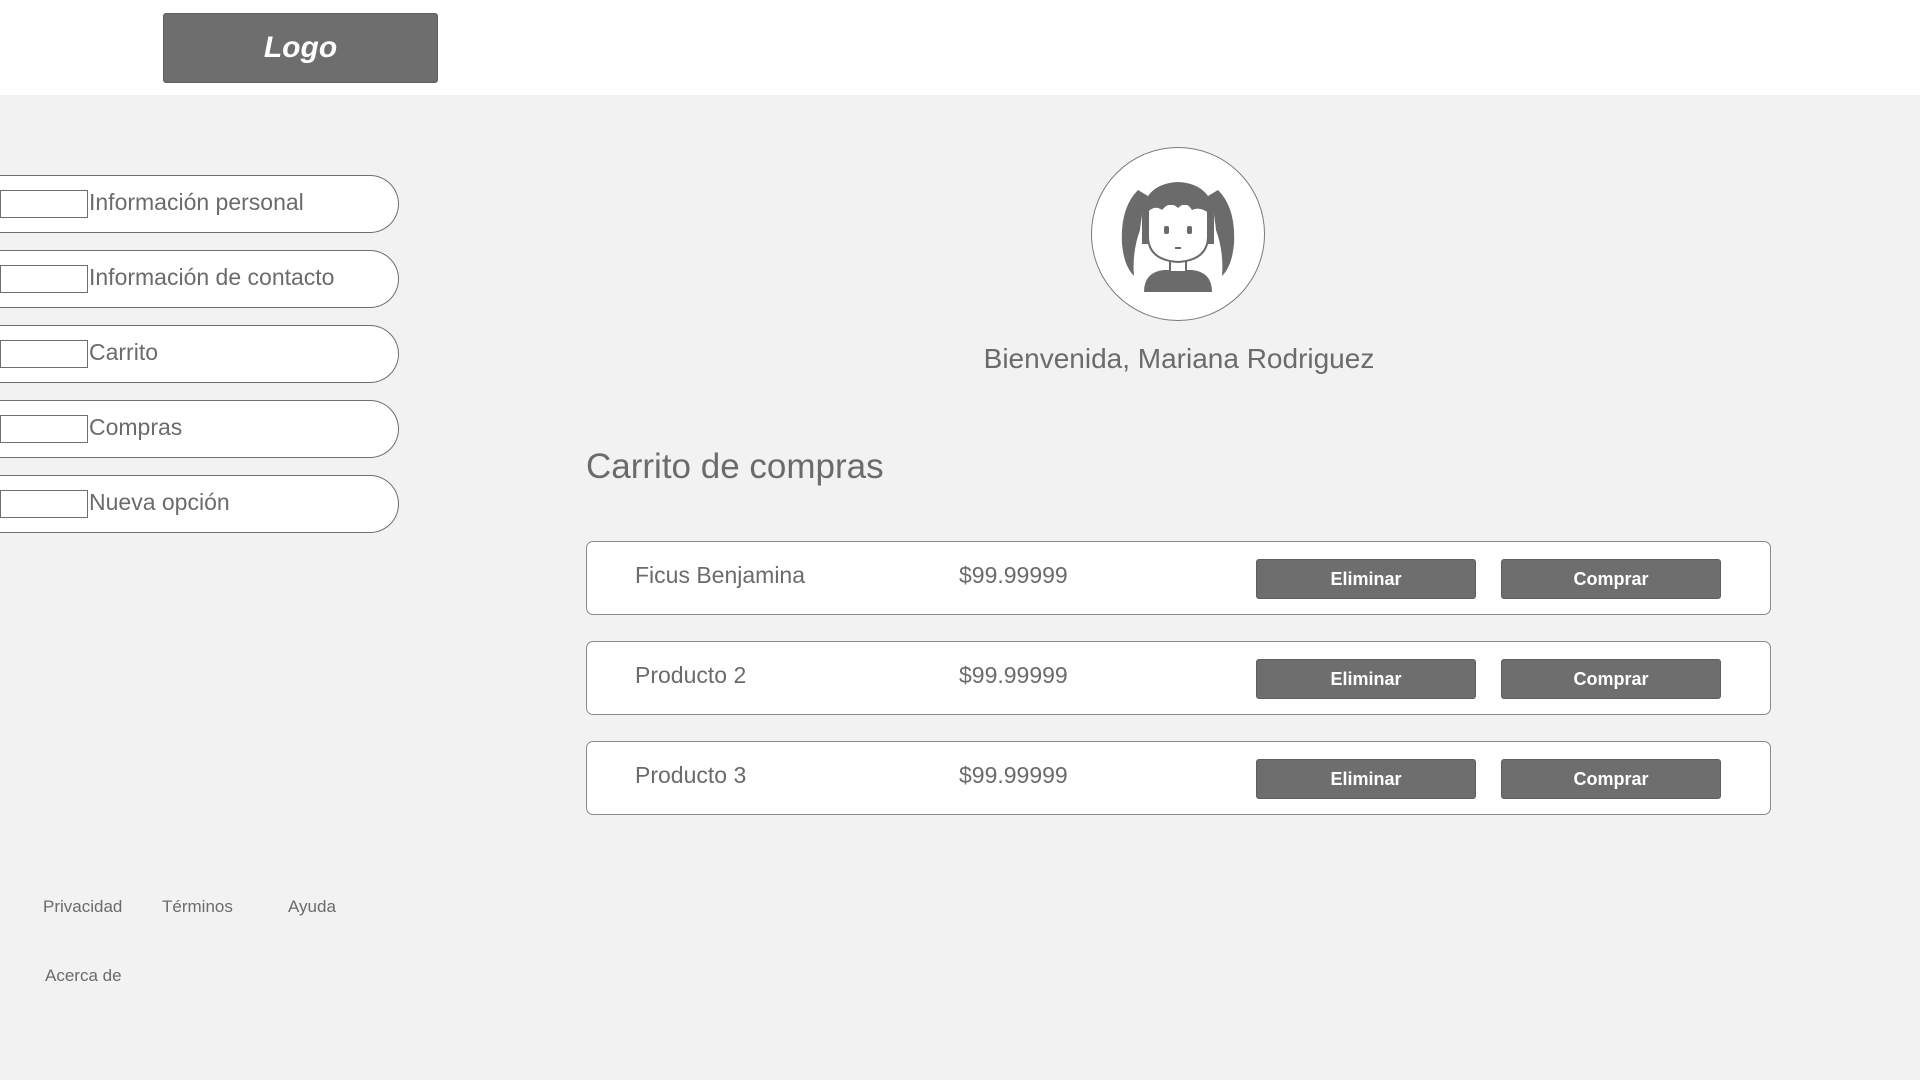 Image resolution: width=1920 pixels, height=1080 pixels. I want to click on avatar, so click(1178, 234).